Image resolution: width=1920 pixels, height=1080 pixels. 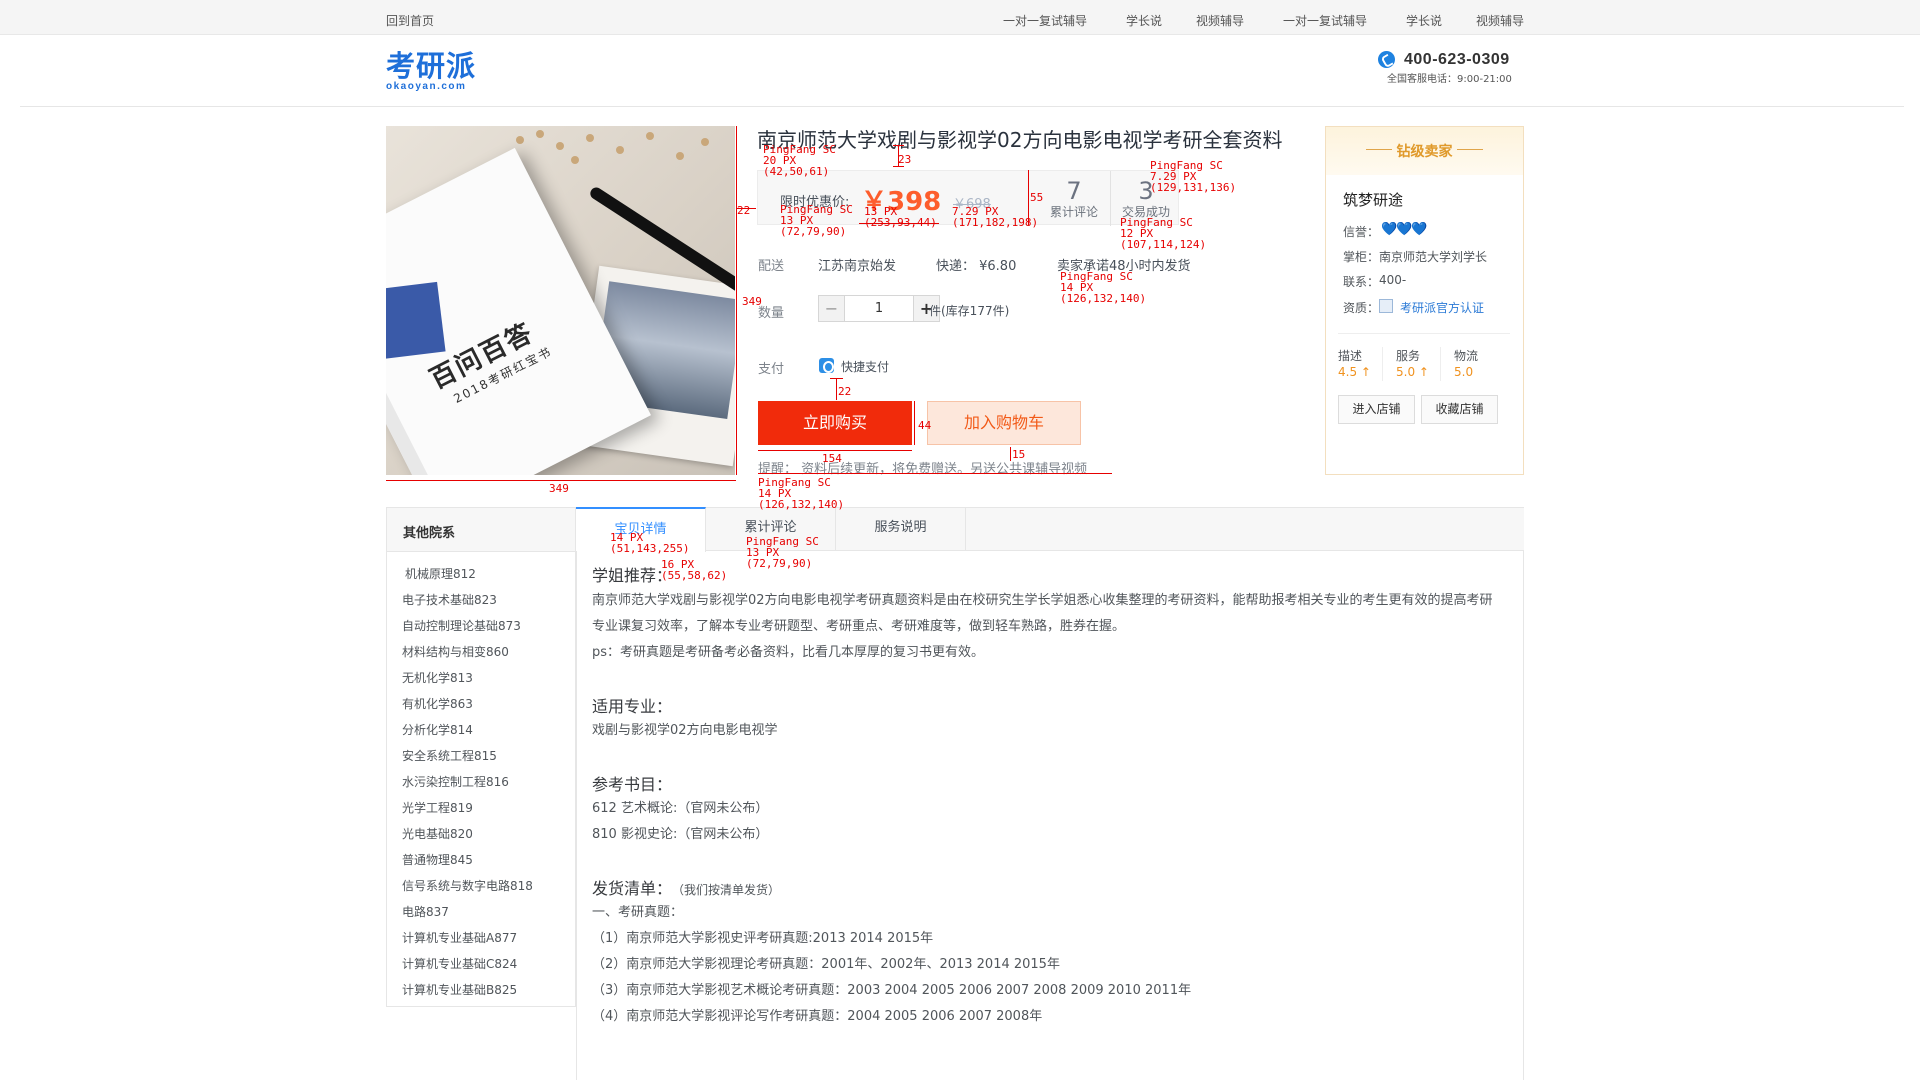 What do you see at coordinates (429, 533) in the screenshot?
I see `sidebar-title: 其他院系` at bounding box center [429, 533].